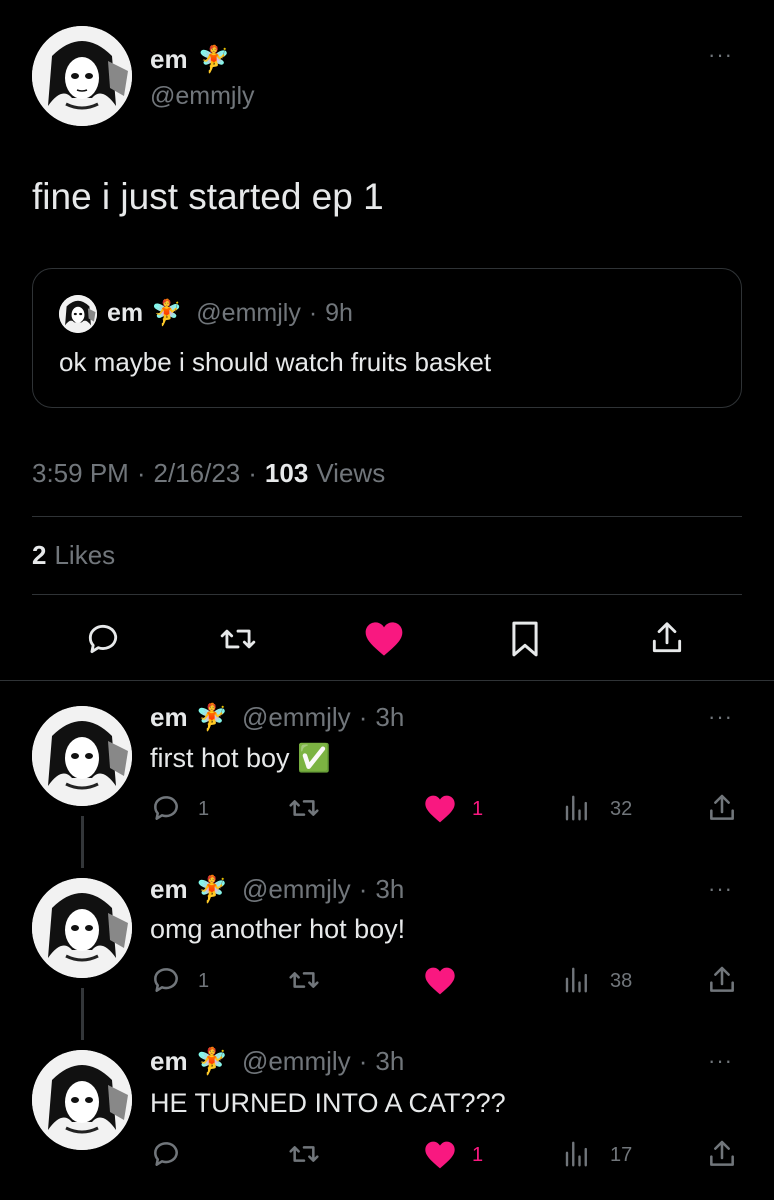  I want to click on bookmark-icon, so click(525, 639).